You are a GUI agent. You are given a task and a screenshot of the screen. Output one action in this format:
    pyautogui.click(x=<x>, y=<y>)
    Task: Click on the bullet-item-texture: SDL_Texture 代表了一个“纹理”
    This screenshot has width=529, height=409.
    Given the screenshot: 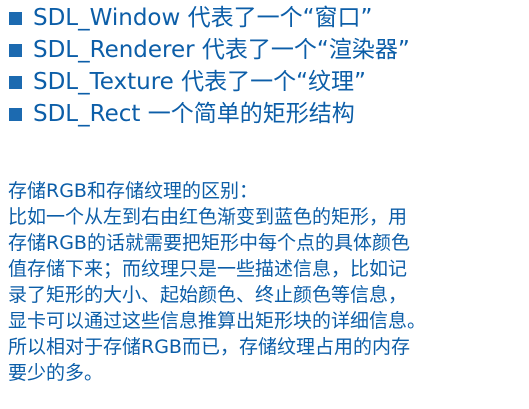 What is the action you would take?
    pyautogui.click(x=209, y=82)
    